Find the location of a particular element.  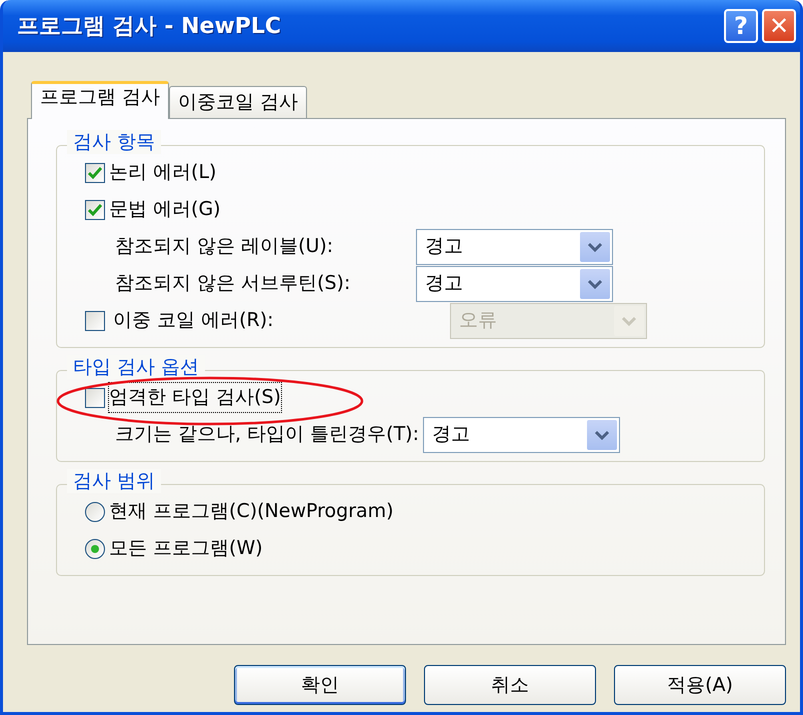

checkbox-label: 문법 에러(G) is located at coordinates (165, 209).